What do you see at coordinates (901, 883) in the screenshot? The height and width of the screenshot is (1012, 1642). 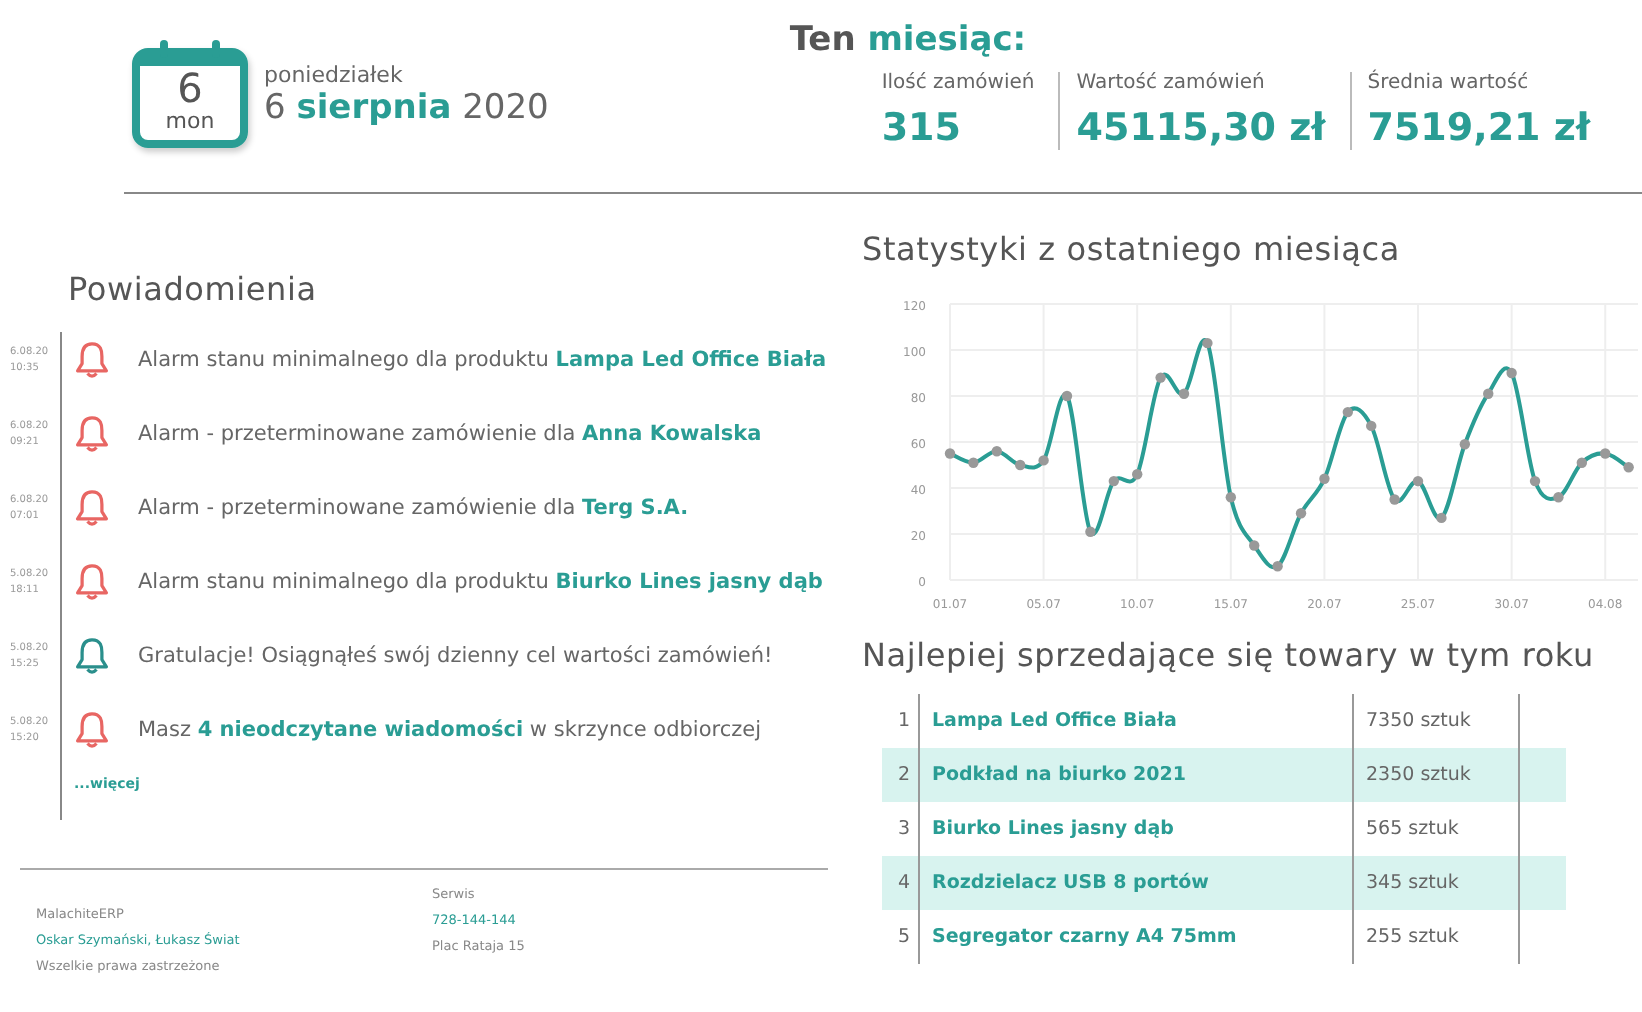 I see `rank-cell: 4` at bounding box center [901, 883].